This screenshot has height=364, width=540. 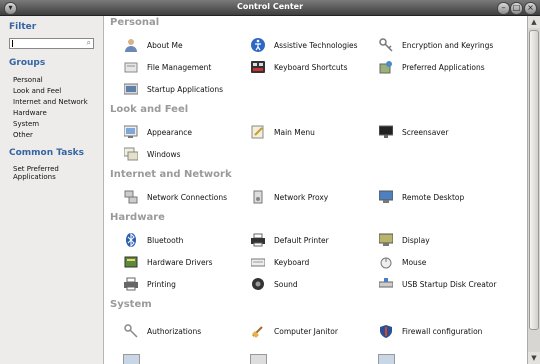 What do you see at coordinates (23, 27) in the screenshot?
I see `filter-heading: Filter` at bounding box center [23, 27].